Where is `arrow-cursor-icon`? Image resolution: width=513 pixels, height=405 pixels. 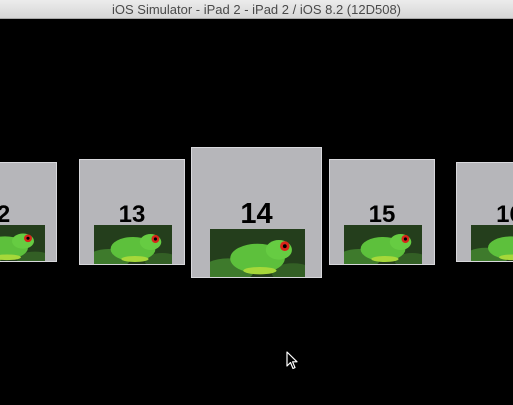 arrow-cursor-icon is located at coordinates (292, 360).